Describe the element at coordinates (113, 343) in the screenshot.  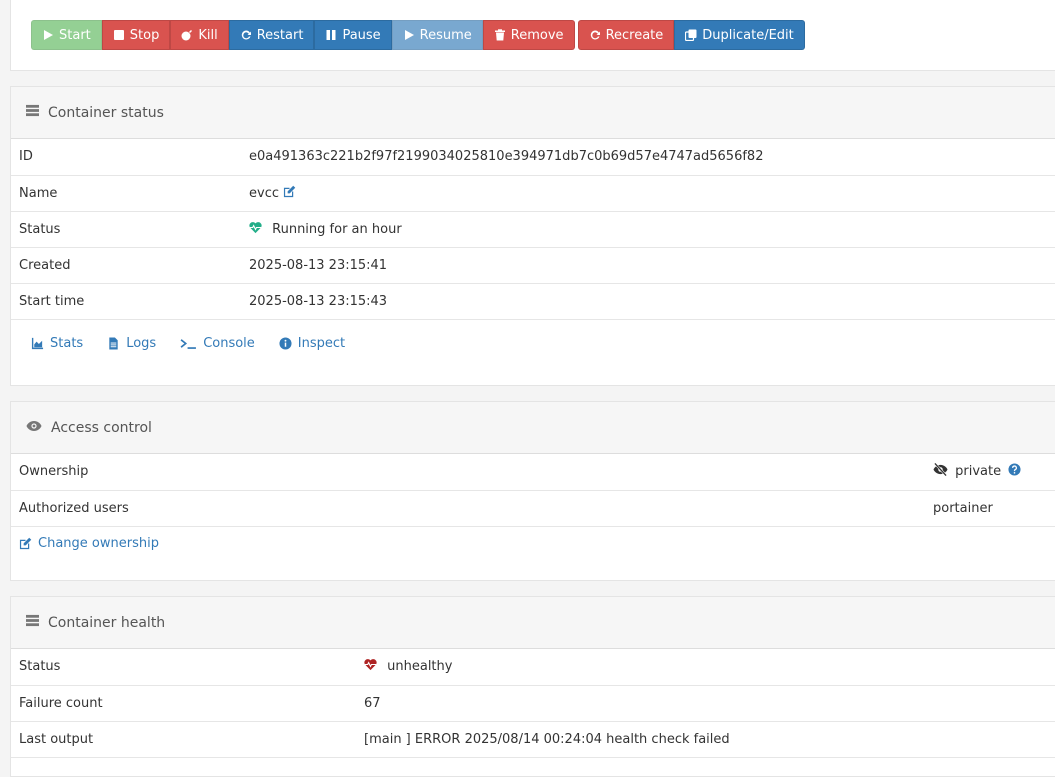
I see `file-text-icon` at that location.